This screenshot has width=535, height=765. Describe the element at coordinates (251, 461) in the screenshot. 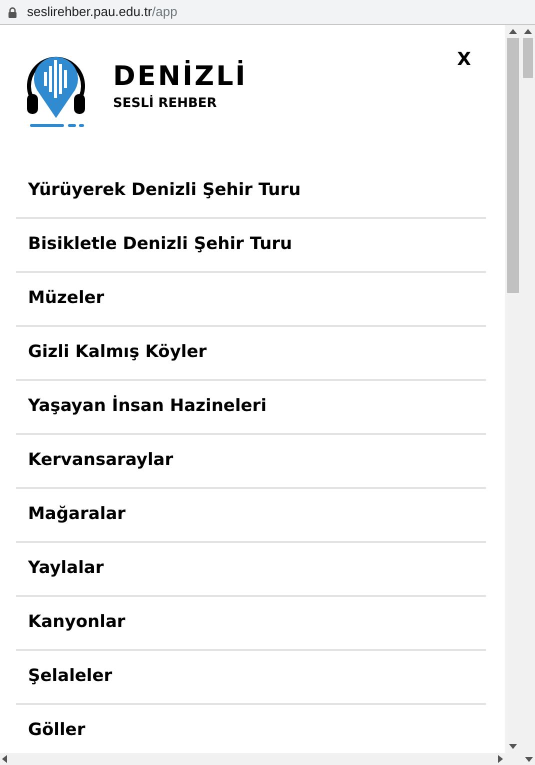

I see `menu-item: Kervansaraylar` at that location.